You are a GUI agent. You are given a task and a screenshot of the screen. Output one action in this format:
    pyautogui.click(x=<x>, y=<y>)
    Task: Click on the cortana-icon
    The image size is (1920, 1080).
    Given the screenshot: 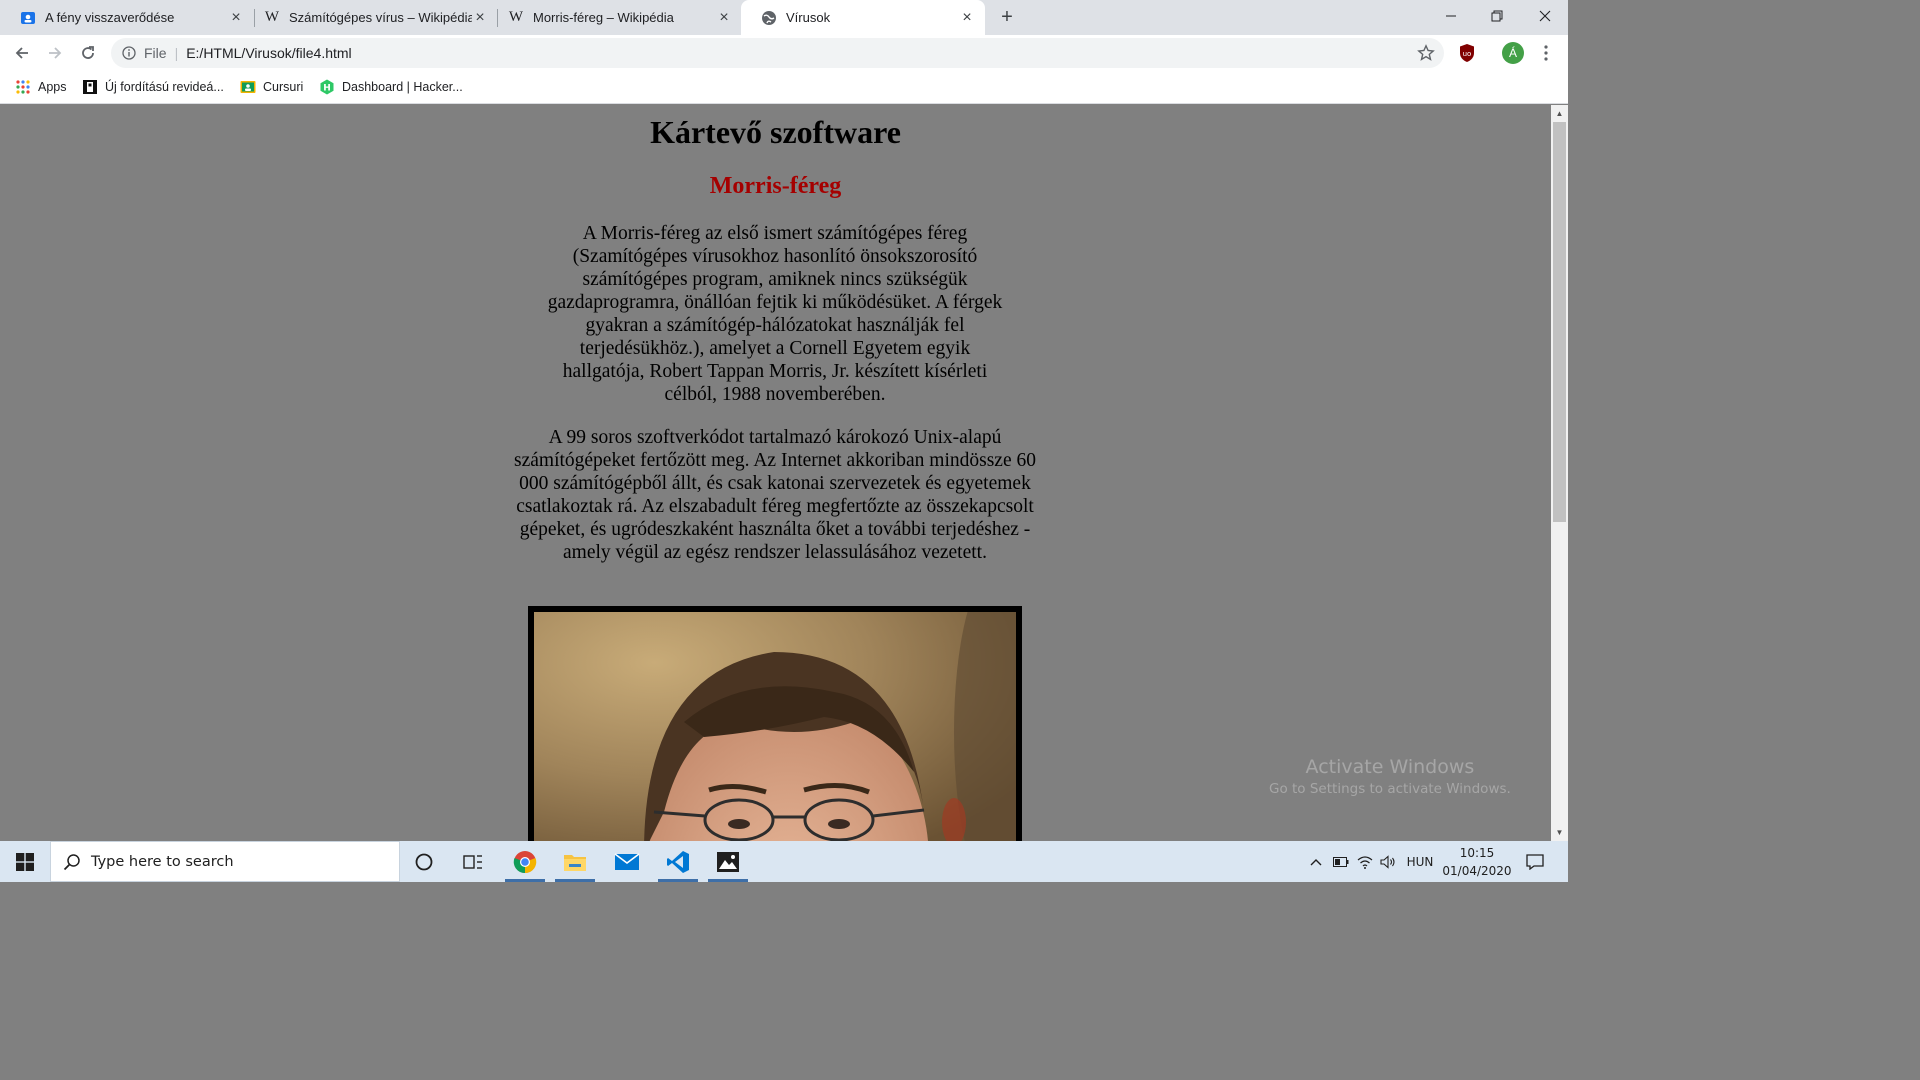 What is the action you would take?
    pyautogui.click(x=424, y=861)
    